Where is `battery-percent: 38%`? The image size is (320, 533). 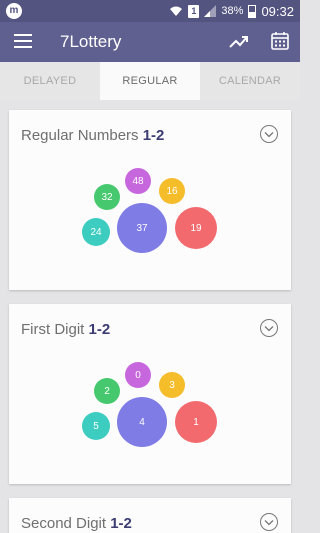 battery-percent: 38% is located at coordinates (232, 11).